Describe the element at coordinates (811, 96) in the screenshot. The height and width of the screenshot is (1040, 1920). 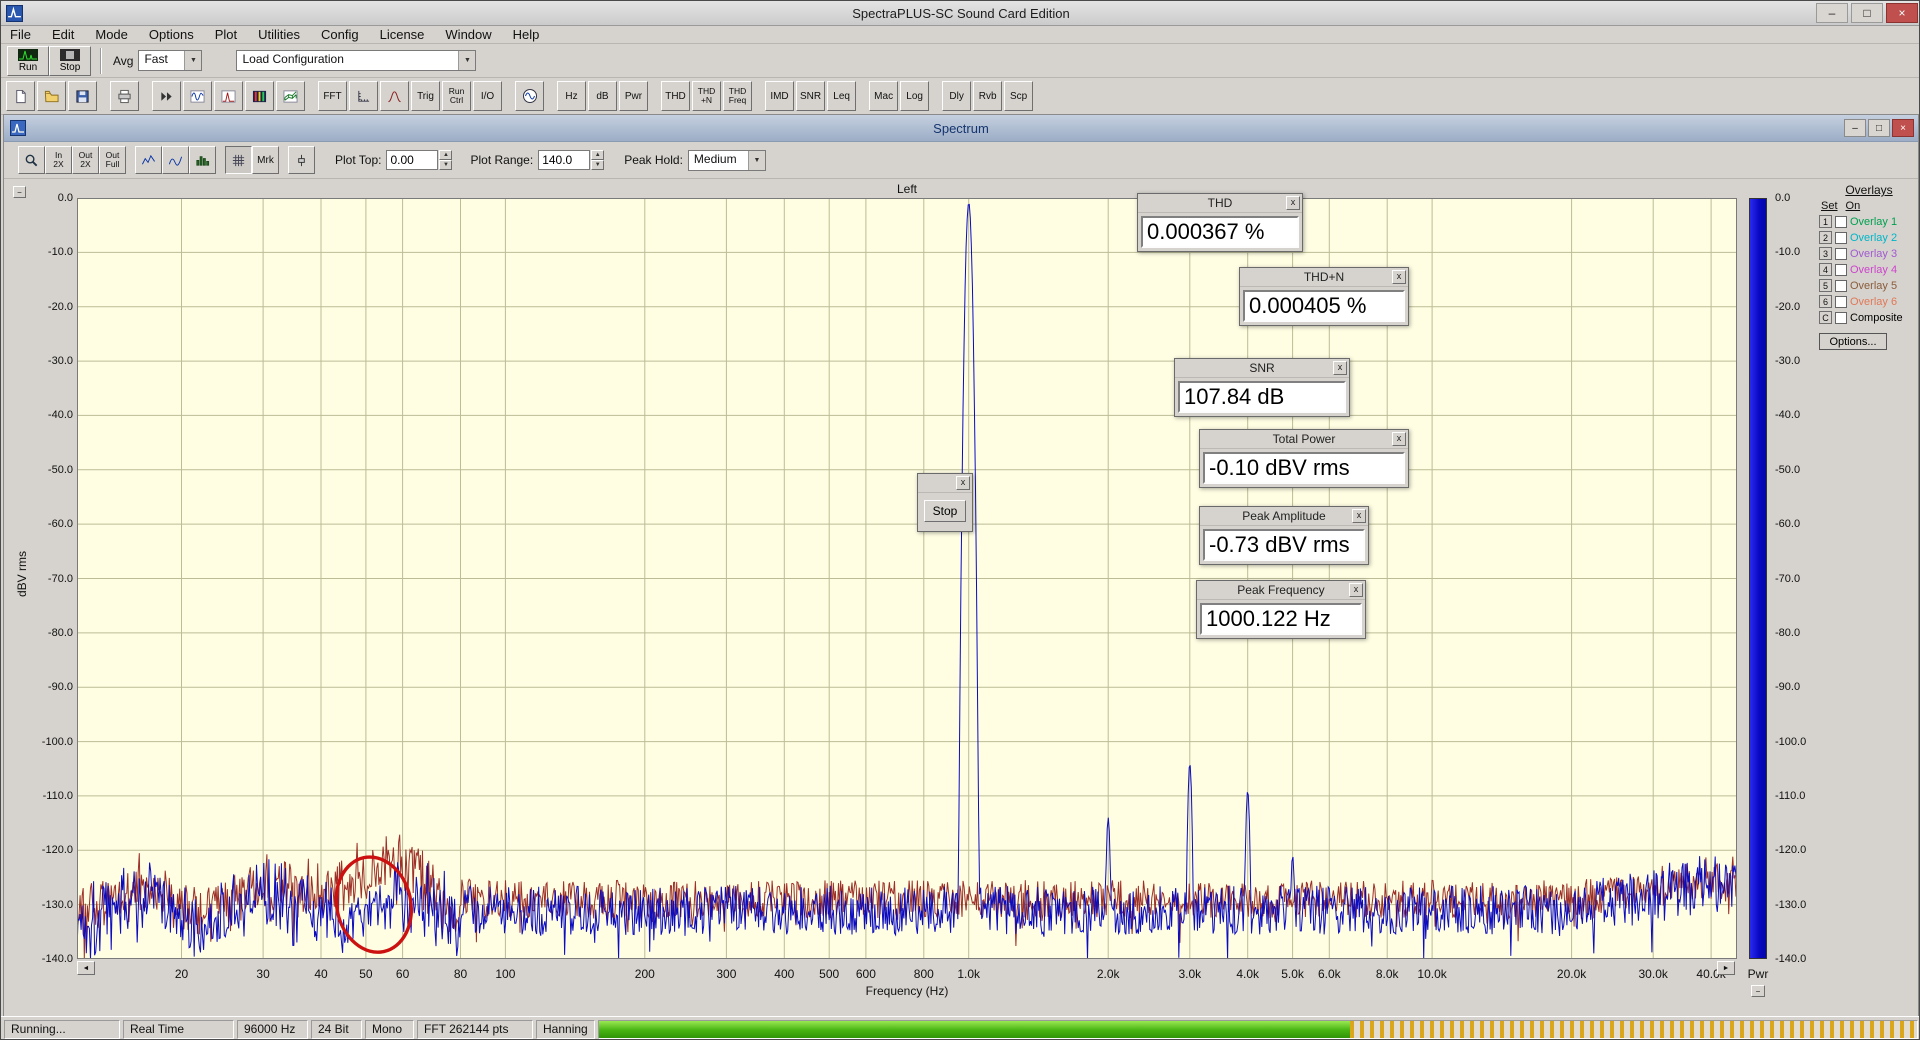
I see `snr-button: SNR` at that location.